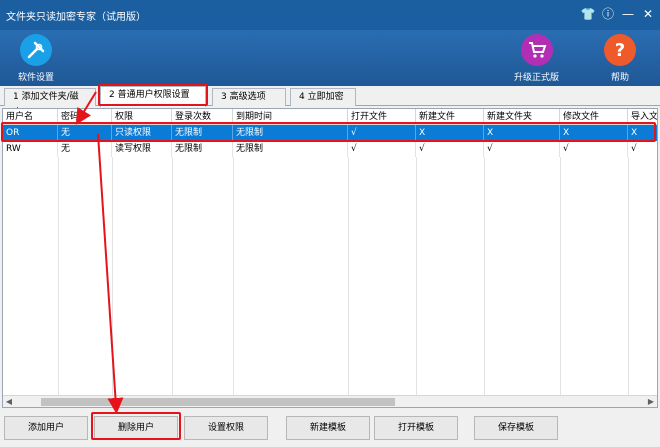  What do you see at coordinates (328, 428) in the screenshot?
I see `new-template-button: 新建模板` at bounding box center [328, 428].